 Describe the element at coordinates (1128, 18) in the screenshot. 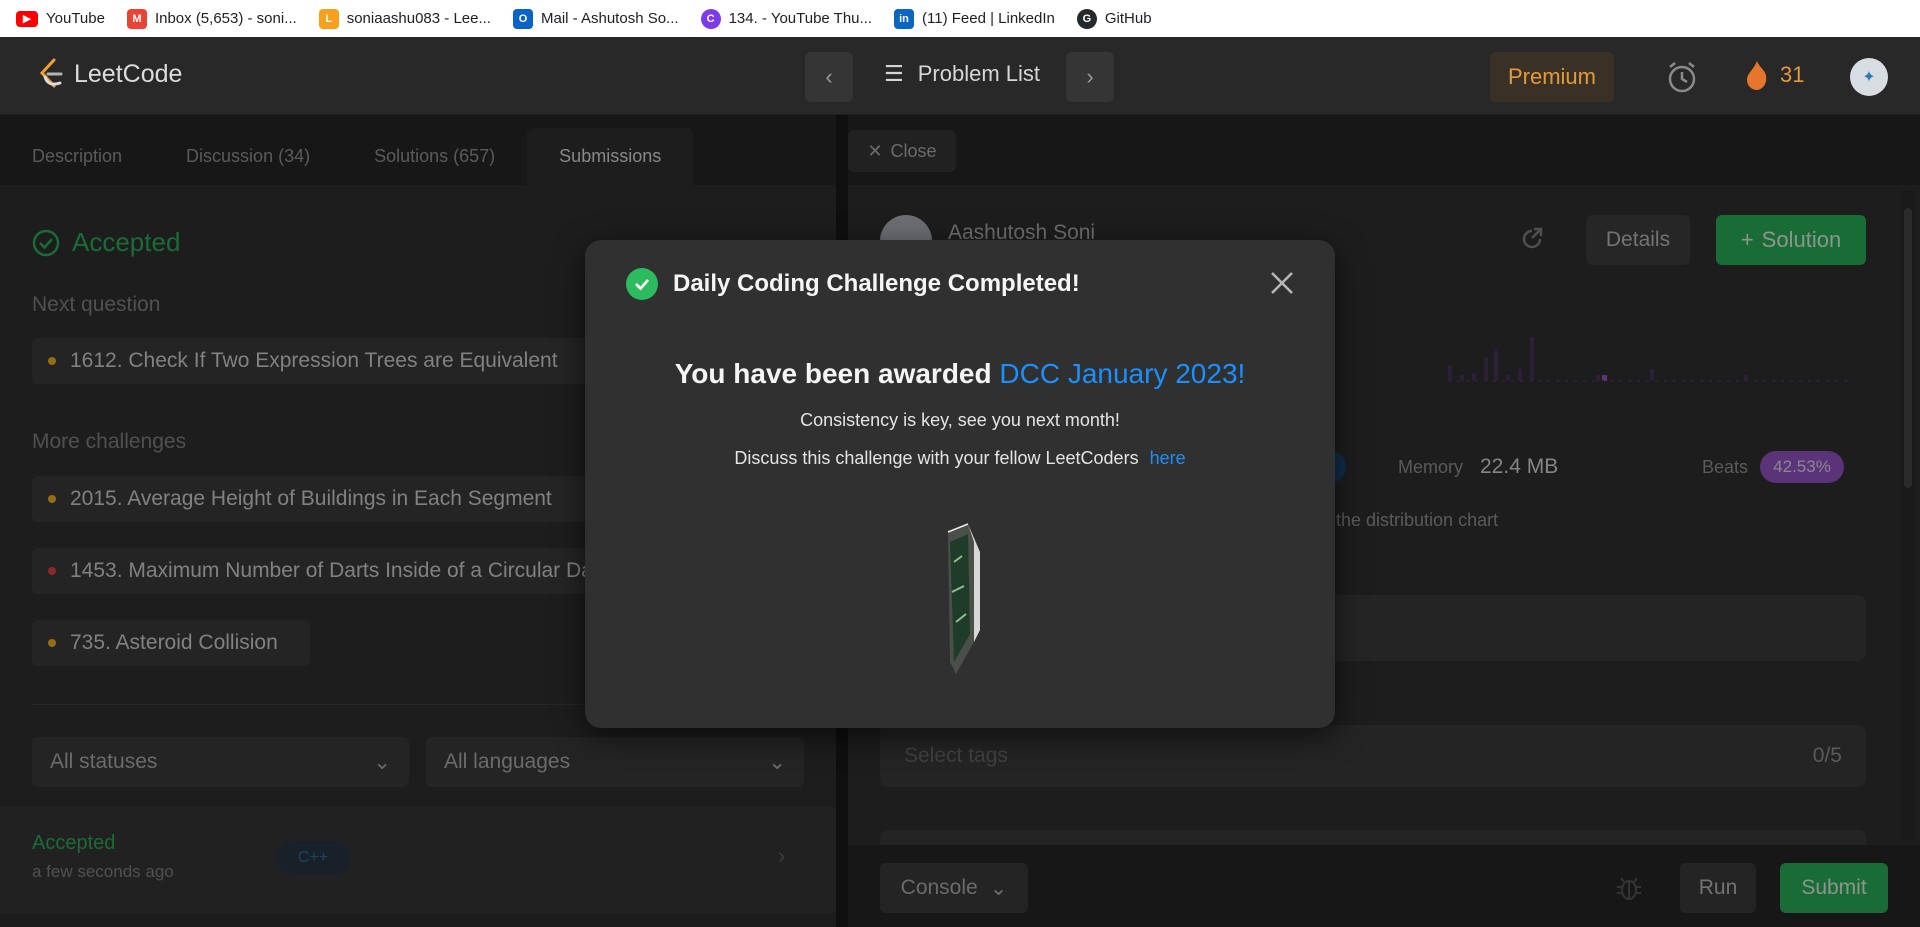

I see `bookmark-label: GitHub` at that location.